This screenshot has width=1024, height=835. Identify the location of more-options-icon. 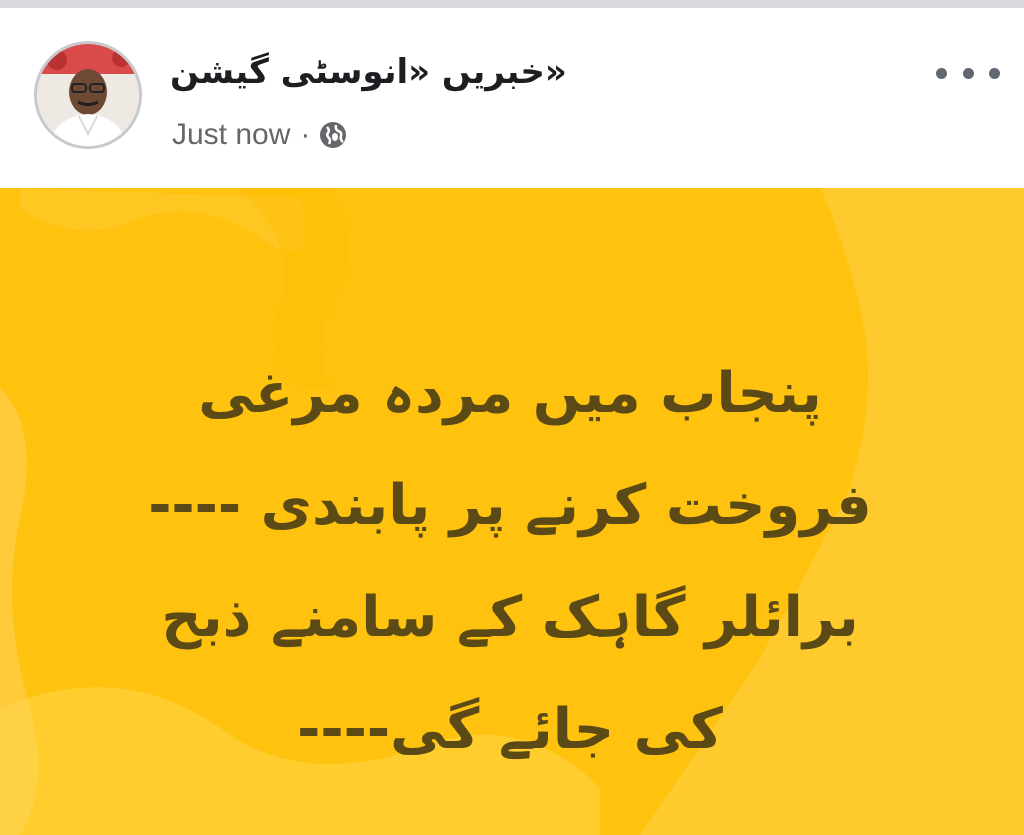
(941, 73).